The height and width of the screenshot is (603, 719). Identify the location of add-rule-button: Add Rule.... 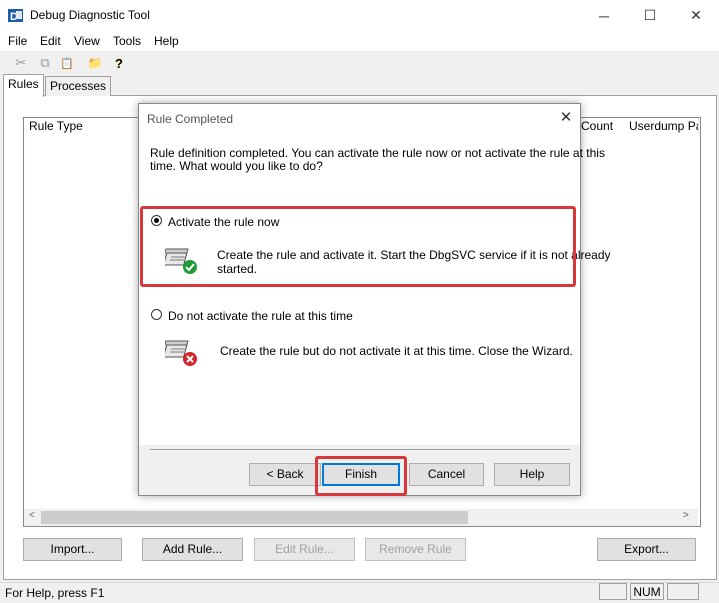
(192, 549).